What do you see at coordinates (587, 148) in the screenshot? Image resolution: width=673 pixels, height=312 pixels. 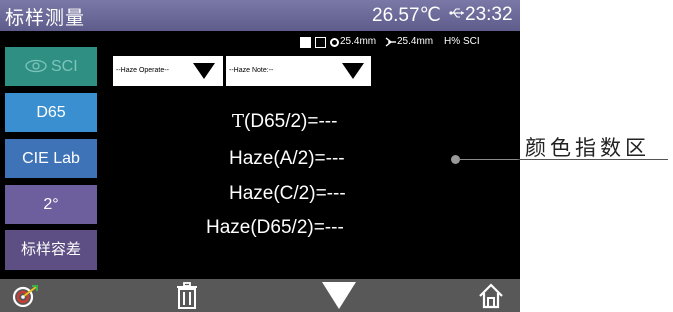 I see `annotation-label: 颜色指数区` at bounding box center [587, 148].